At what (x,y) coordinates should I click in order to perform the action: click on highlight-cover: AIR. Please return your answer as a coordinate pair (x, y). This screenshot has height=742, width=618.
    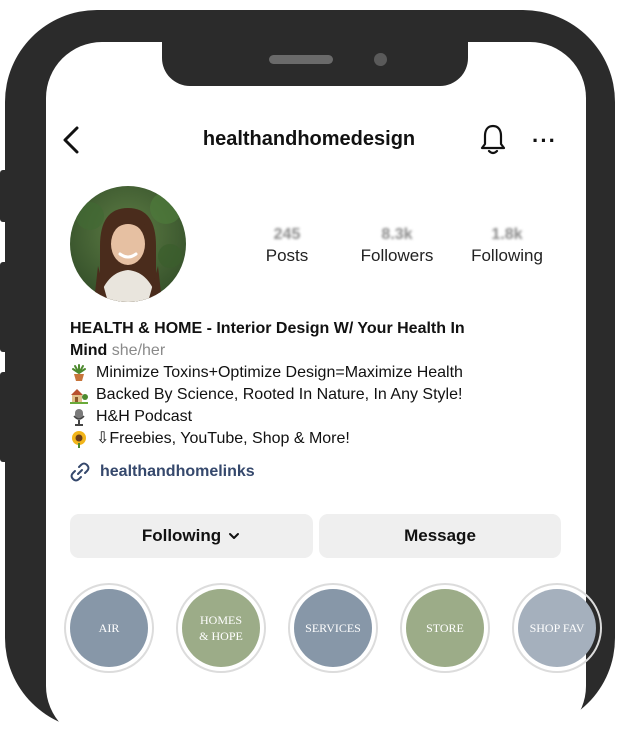
    Looking at the image, I should click on (109, 628).